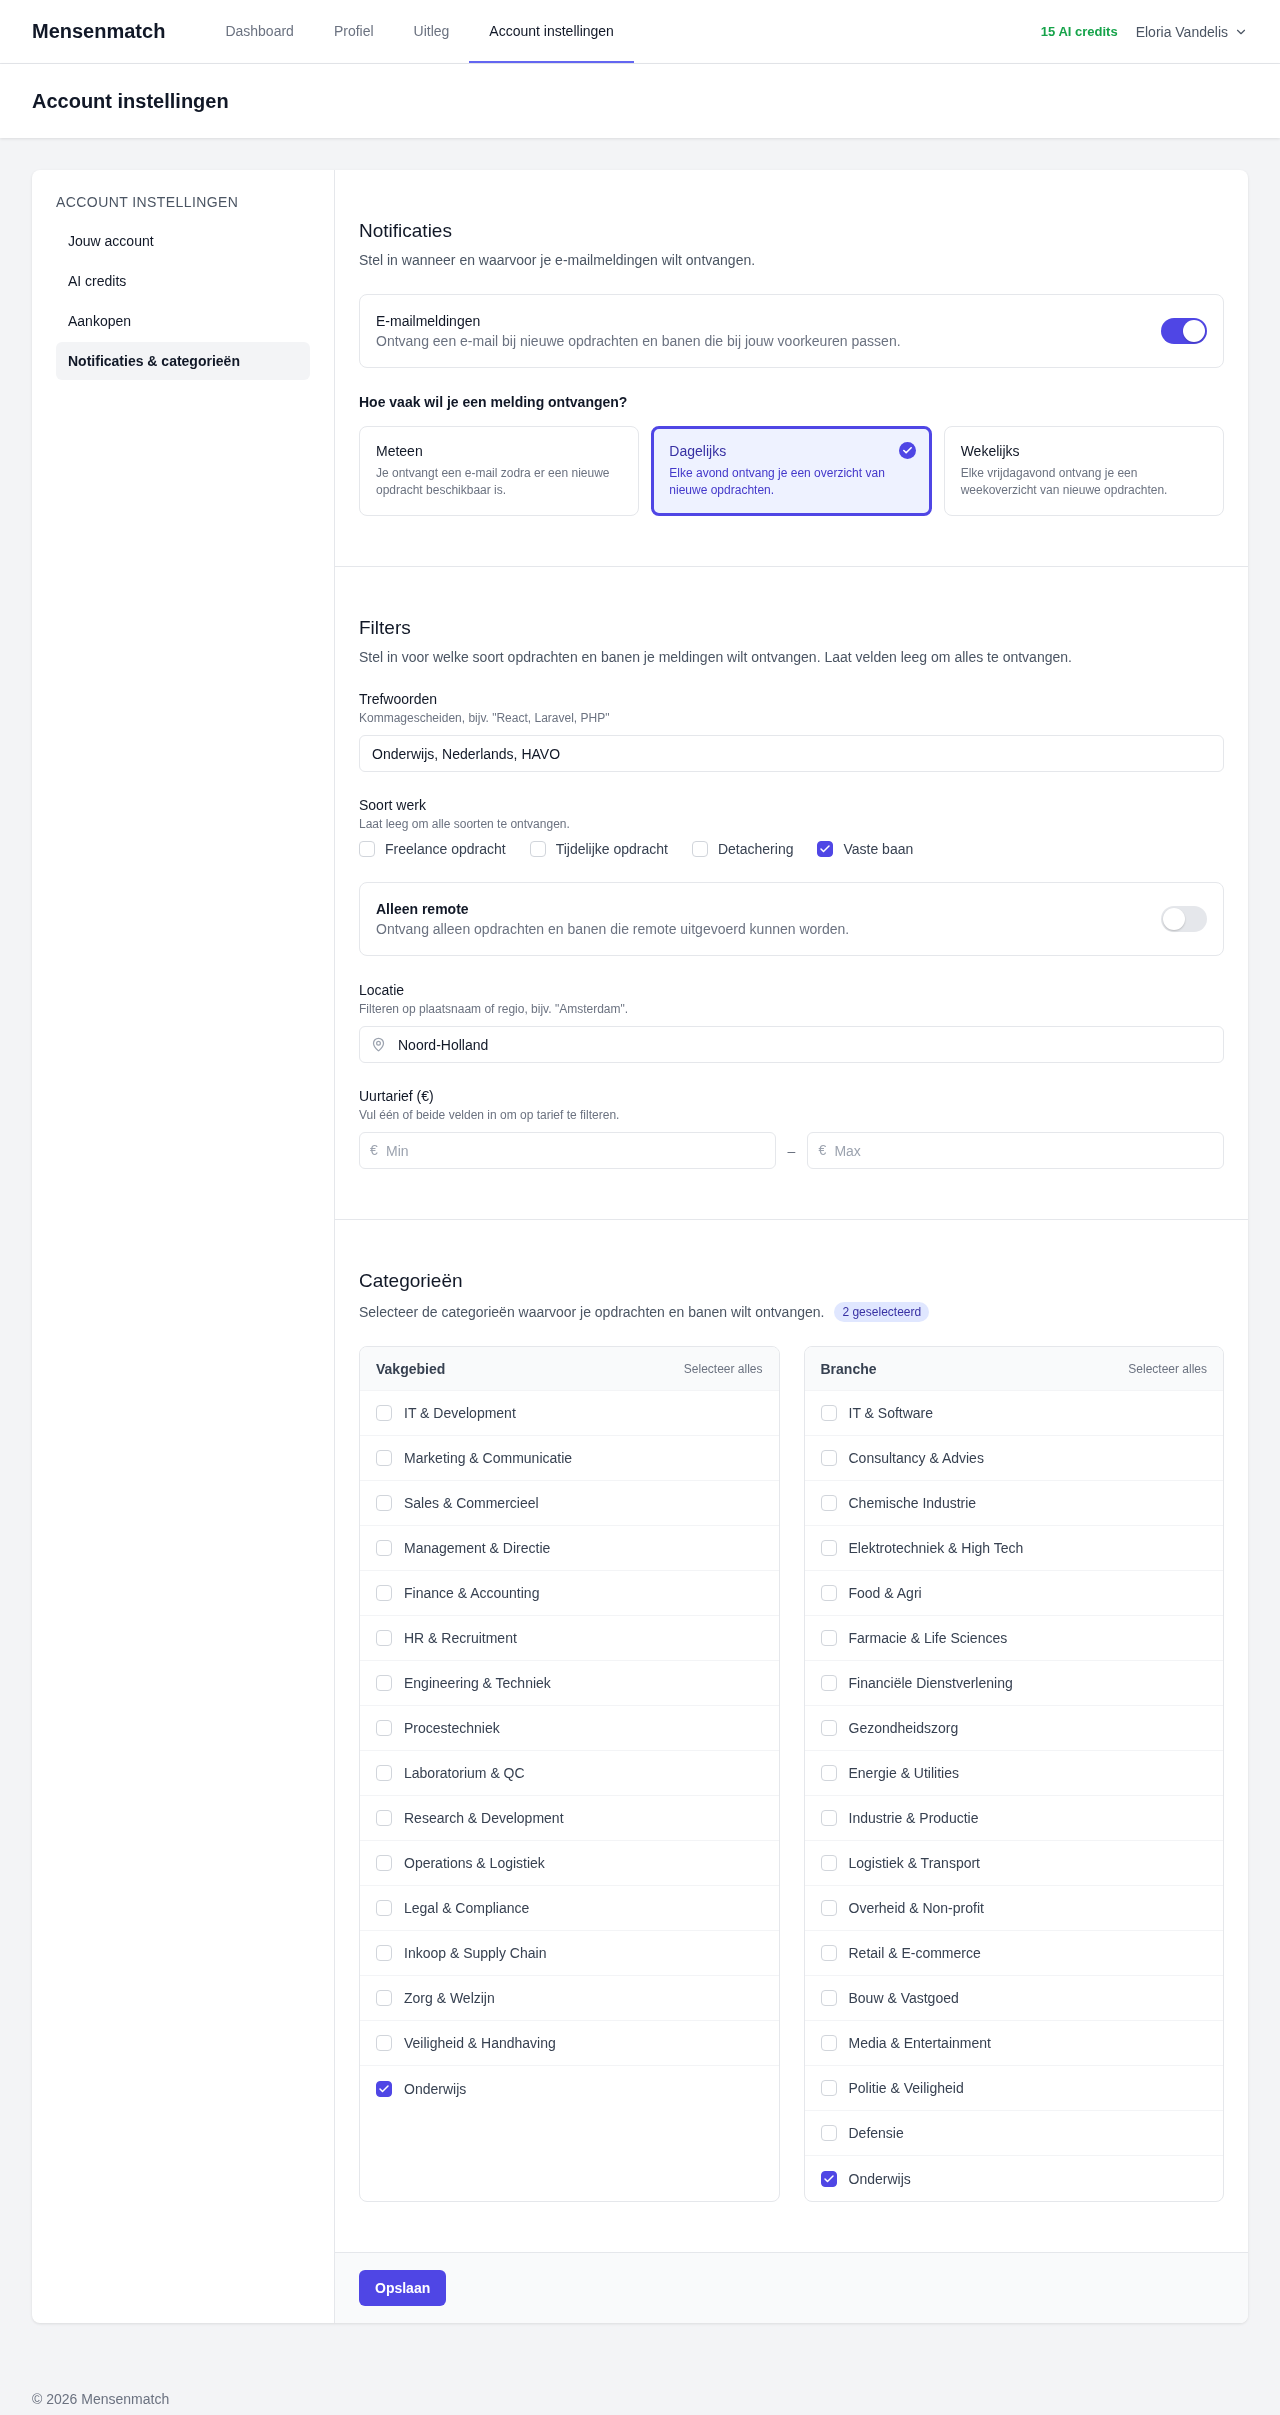  Describe the element at coordinates (558, 260) in the screenshot. I see `section-description: Stel in wanneer en waarvoor je e-mailmeldingen wilt ontvangen.` at that location.